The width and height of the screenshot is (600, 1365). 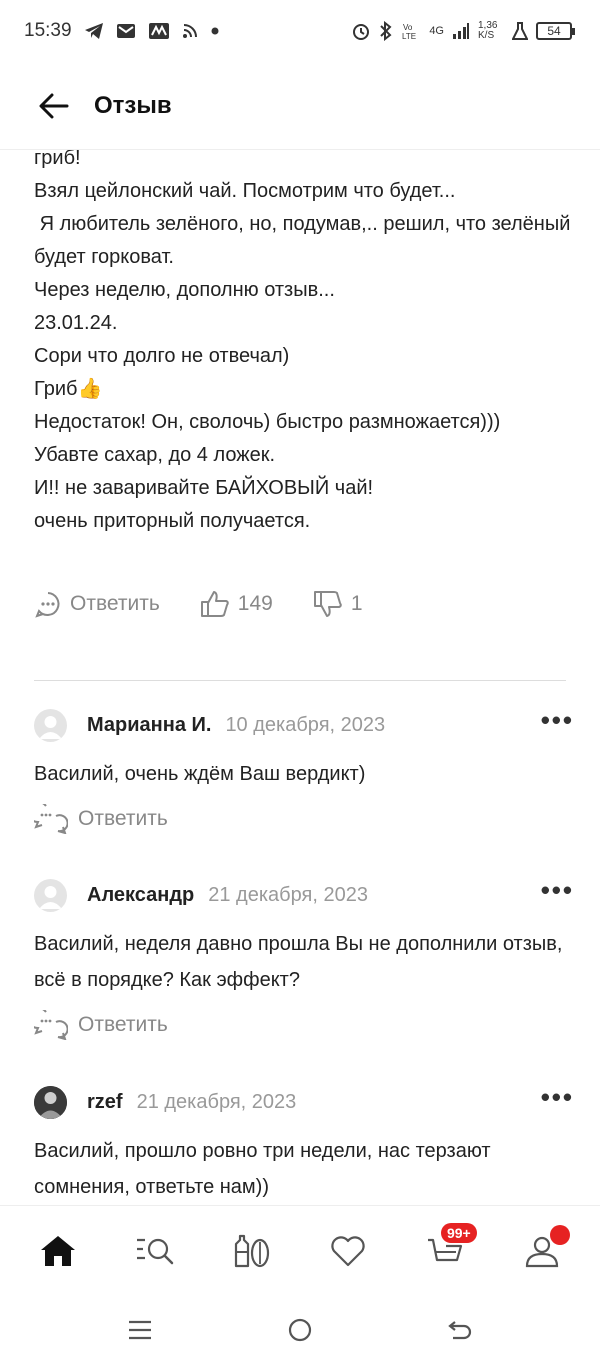 I want to click on review-line: Сори что долго не отвечал), so click(x=162, y=356).